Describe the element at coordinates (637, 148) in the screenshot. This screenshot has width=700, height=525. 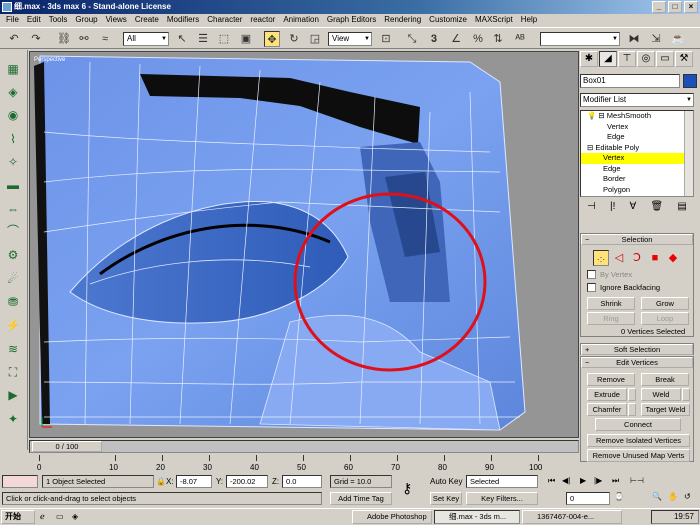
I see `stack-item-editable-poly: ⊟ Editable Poly` at that location.